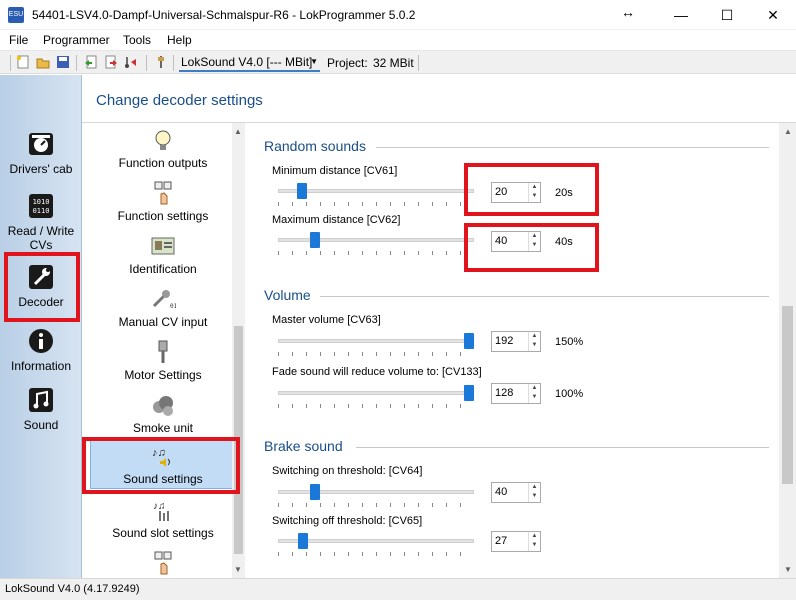 Image resolution: width=796 pixels, height=600 pixels. I want to click on category-label: Identification, so click(163, 269).